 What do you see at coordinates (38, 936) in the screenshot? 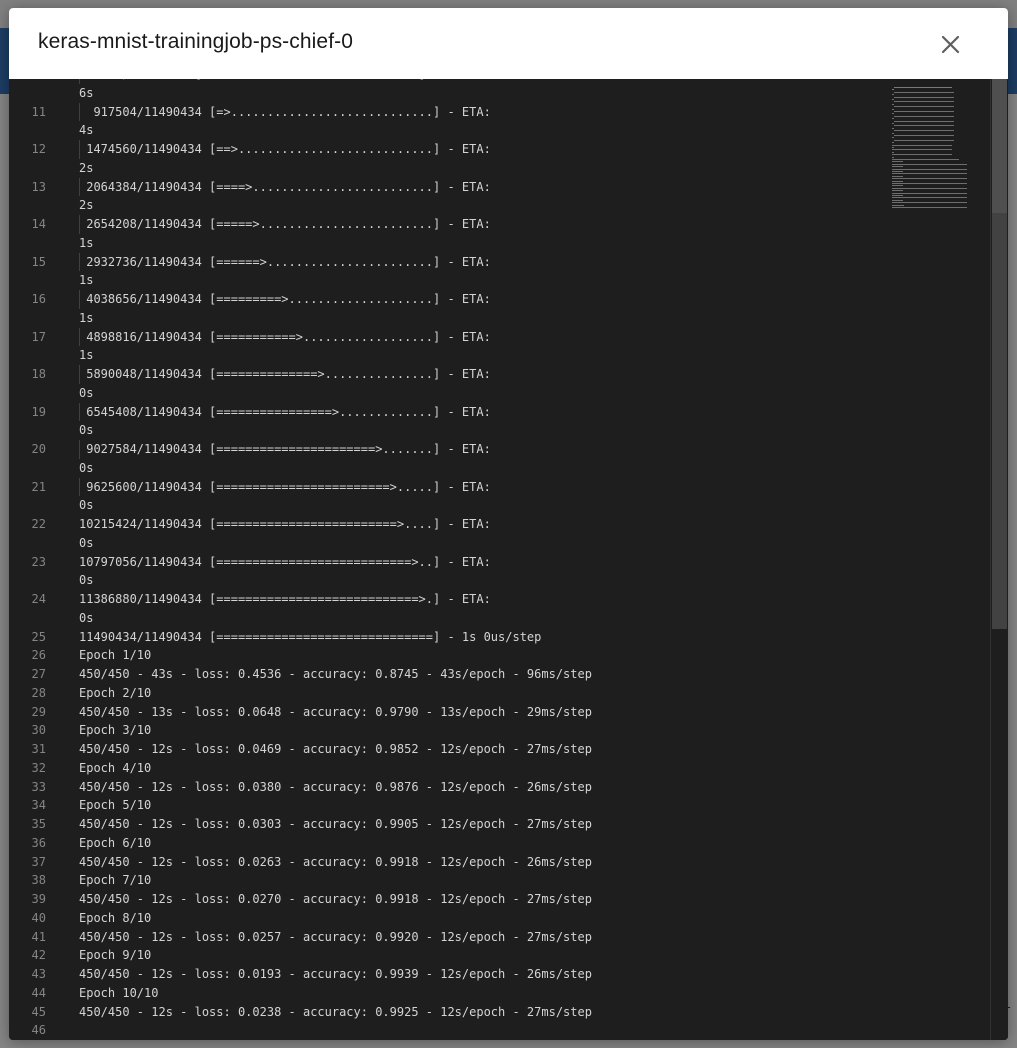
I see `line-number: 41` at bounding box center [38, 936].